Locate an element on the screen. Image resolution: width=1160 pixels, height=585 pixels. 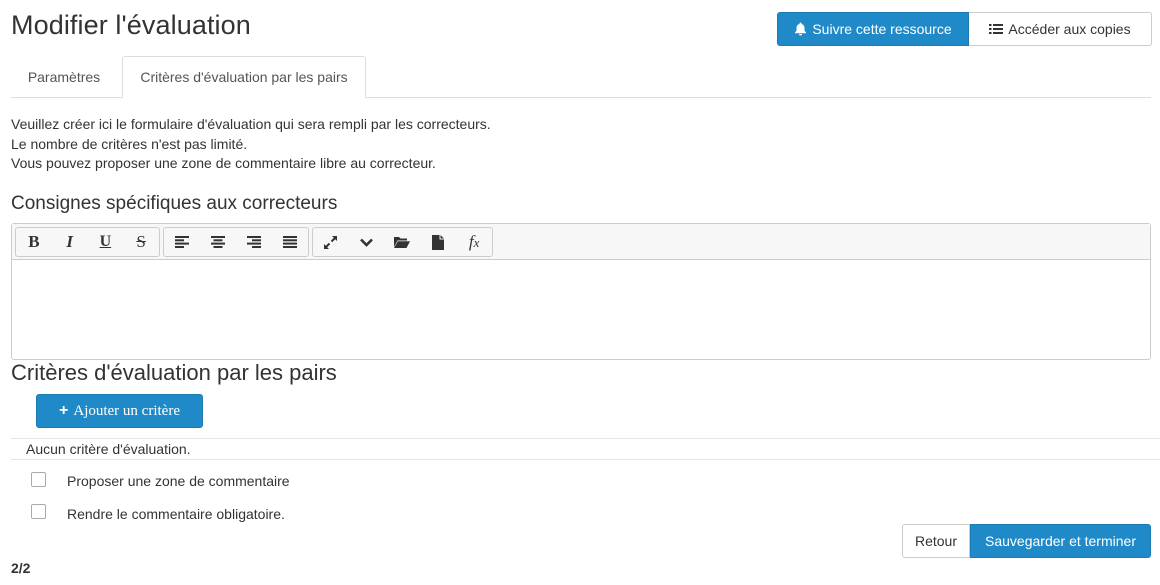
comment-zone-checkbox is located at coordinates (38, 479).